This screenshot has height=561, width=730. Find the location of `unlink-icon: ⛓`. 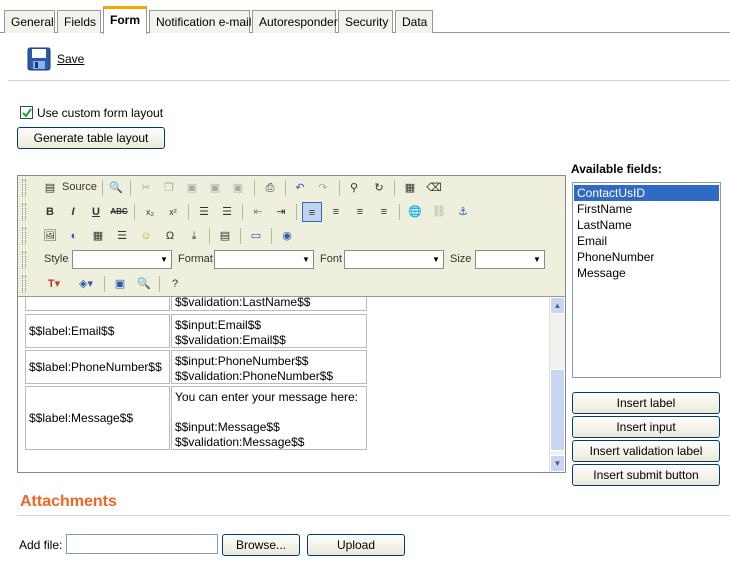

unlink-icon: ⛓ is located at coordinates (439, 212).